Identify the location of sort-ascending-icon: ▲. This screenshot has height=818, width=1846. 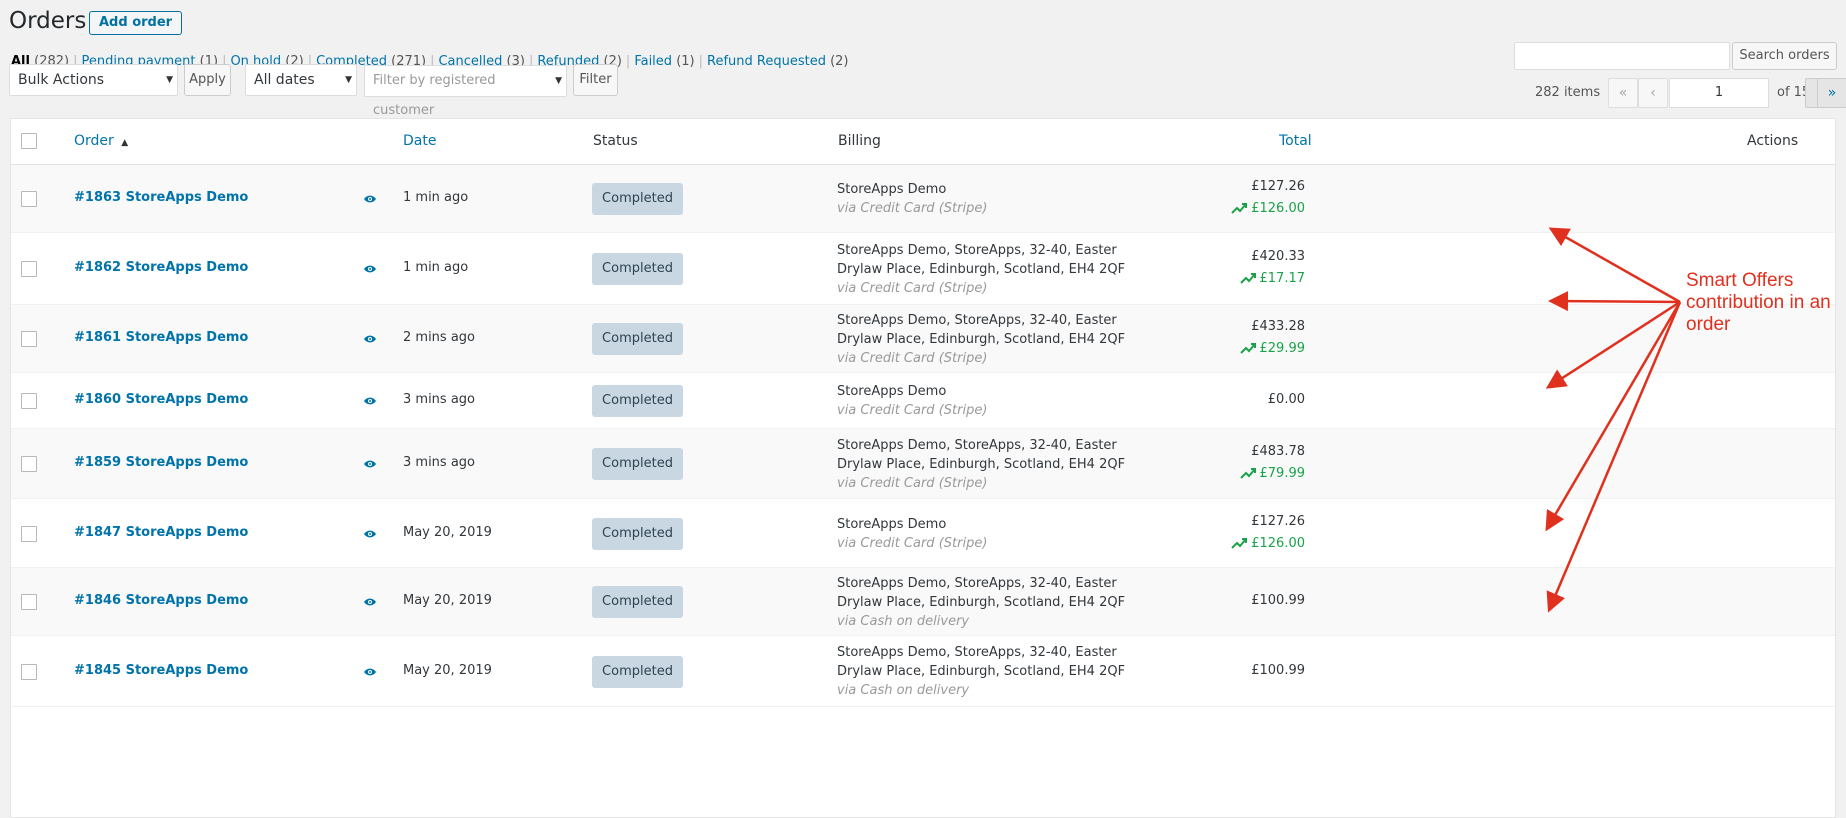
(125, 143).